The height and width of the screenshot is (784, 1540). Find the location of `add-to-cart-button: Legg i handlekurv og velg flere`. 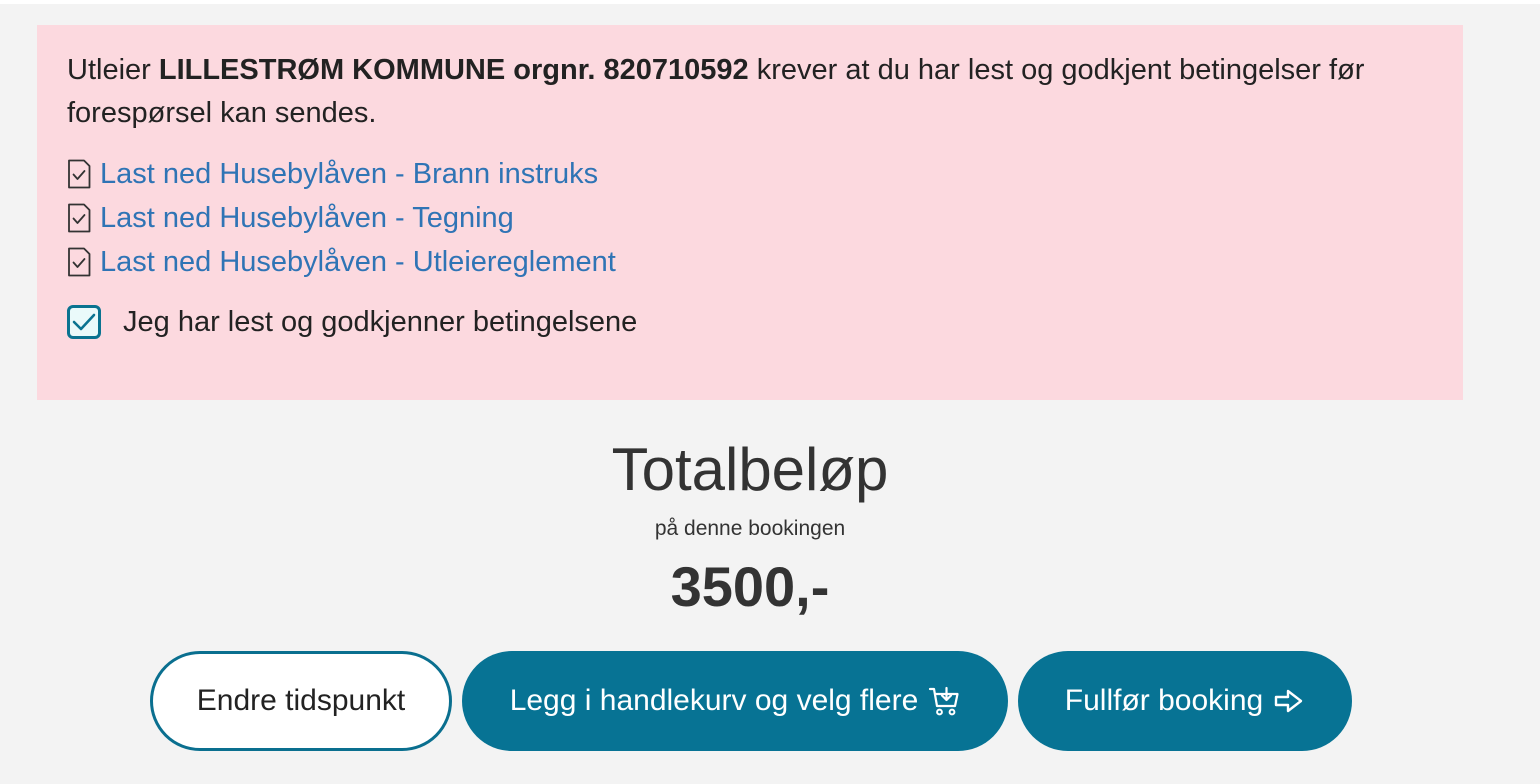

add-to-cart-button: Legg i handlekurv og velg flere is located at coordinates (735, 701).